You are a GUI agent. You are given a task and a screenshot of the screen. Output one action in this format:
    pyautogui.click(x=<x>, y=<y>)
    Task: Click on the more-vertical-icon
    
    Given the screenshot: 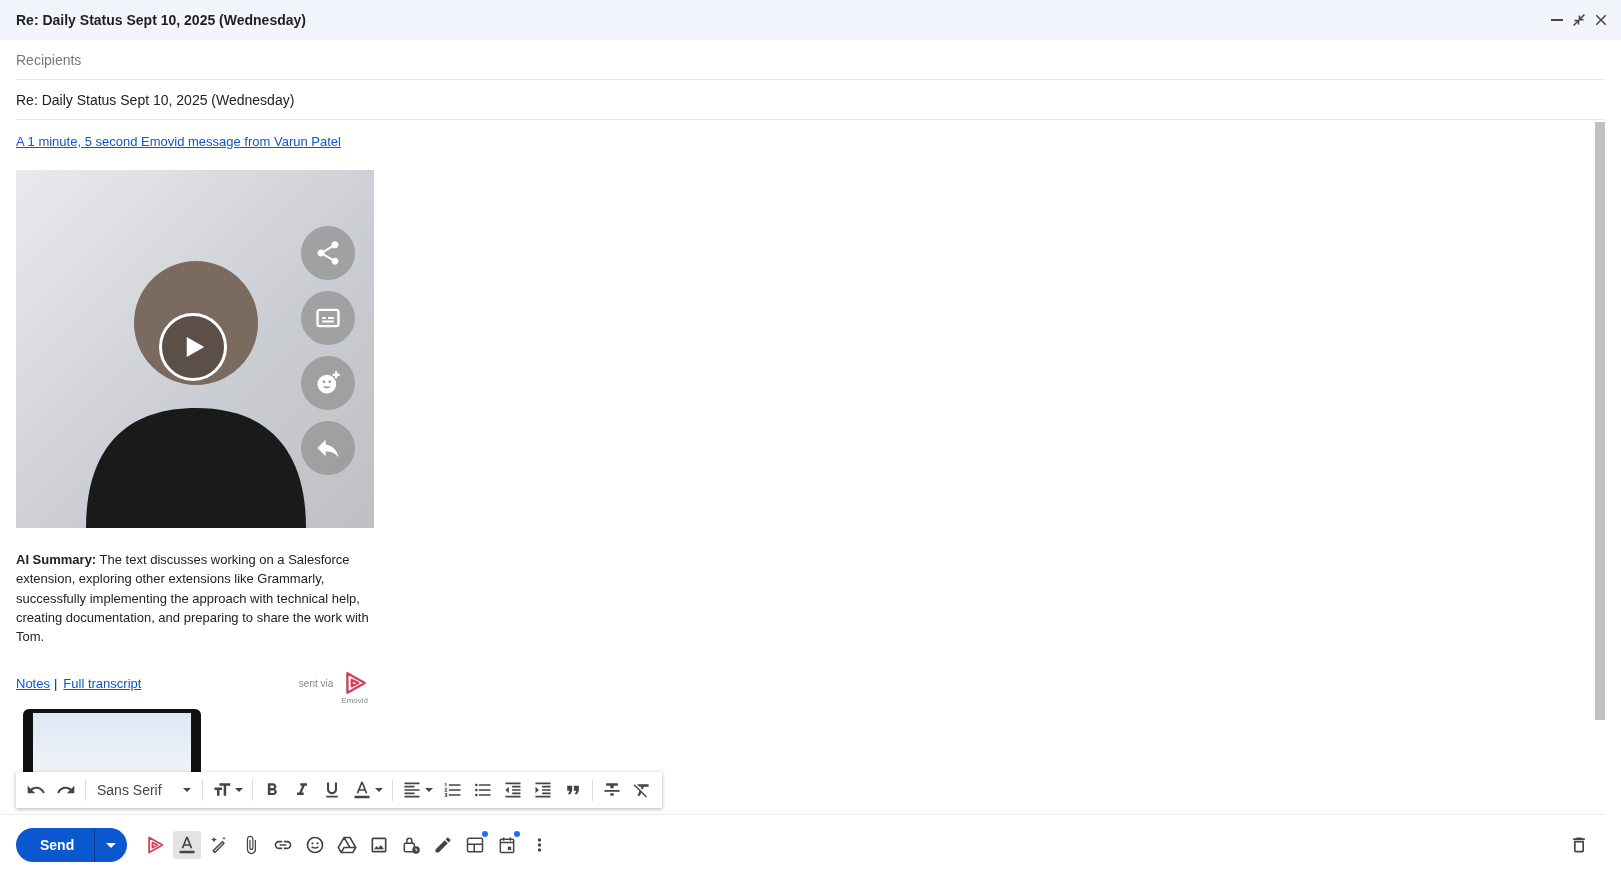 What is the action you would take?
    pyautogui.click(x=539, y=845)
    